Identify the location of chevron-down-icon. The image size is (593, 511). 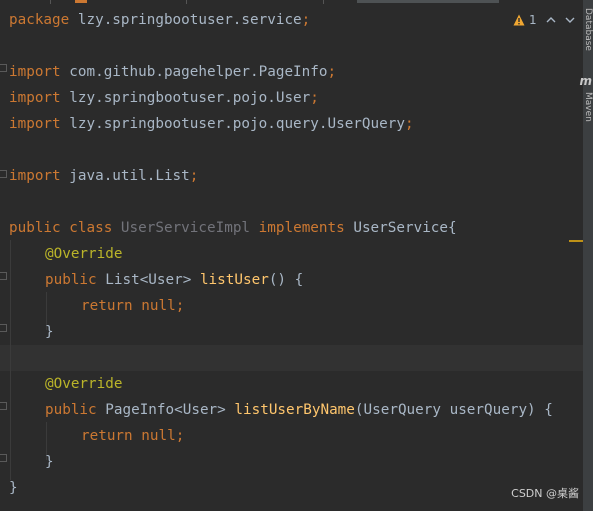
(570, 20).